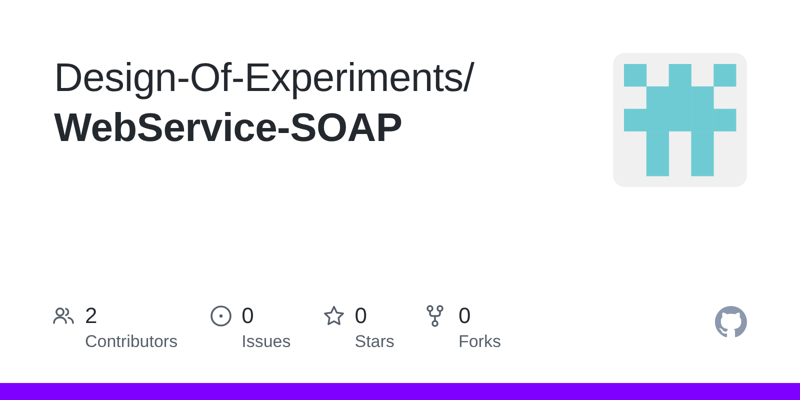  What do you see at coordinates (264, 78) in the screenshot?
I see `repository-owner: Design-Of-Experiments/` at bounding box center [264, 78].